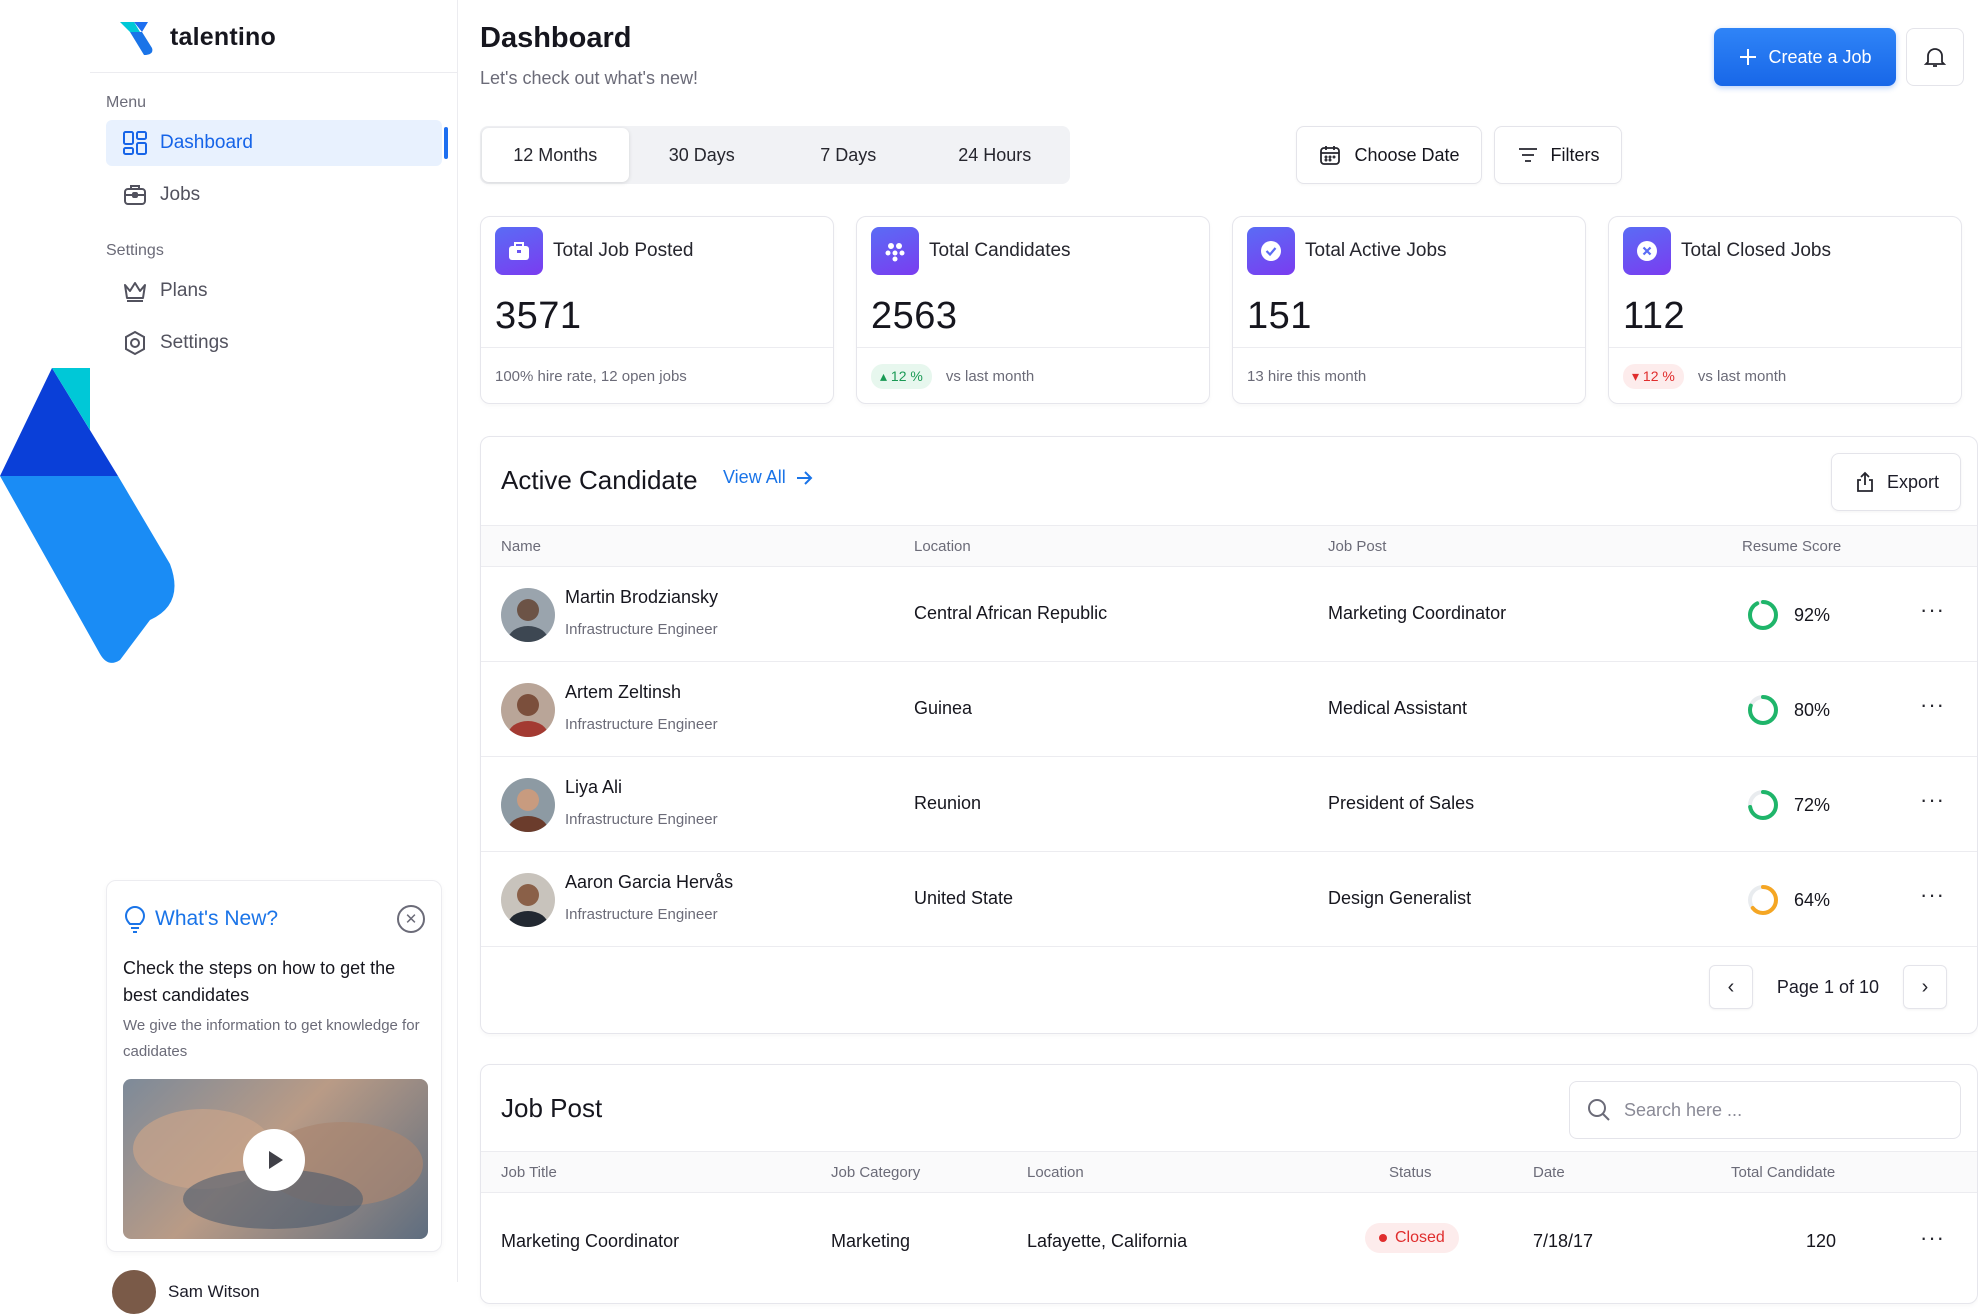  Describe the element at coordinates (1376, 250) in the screenshot. I see `stat-label: Total Active Jobs` at that location.